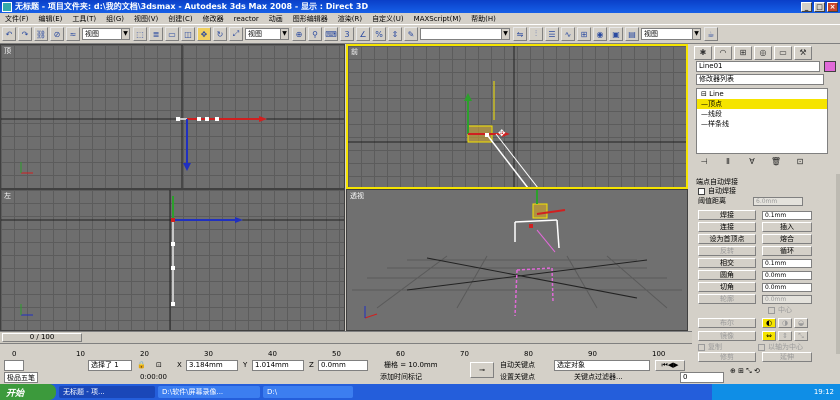  Describe the element at coordinates (9, 34) in the screenshot. I see `undo-icon: ↶` at that location.